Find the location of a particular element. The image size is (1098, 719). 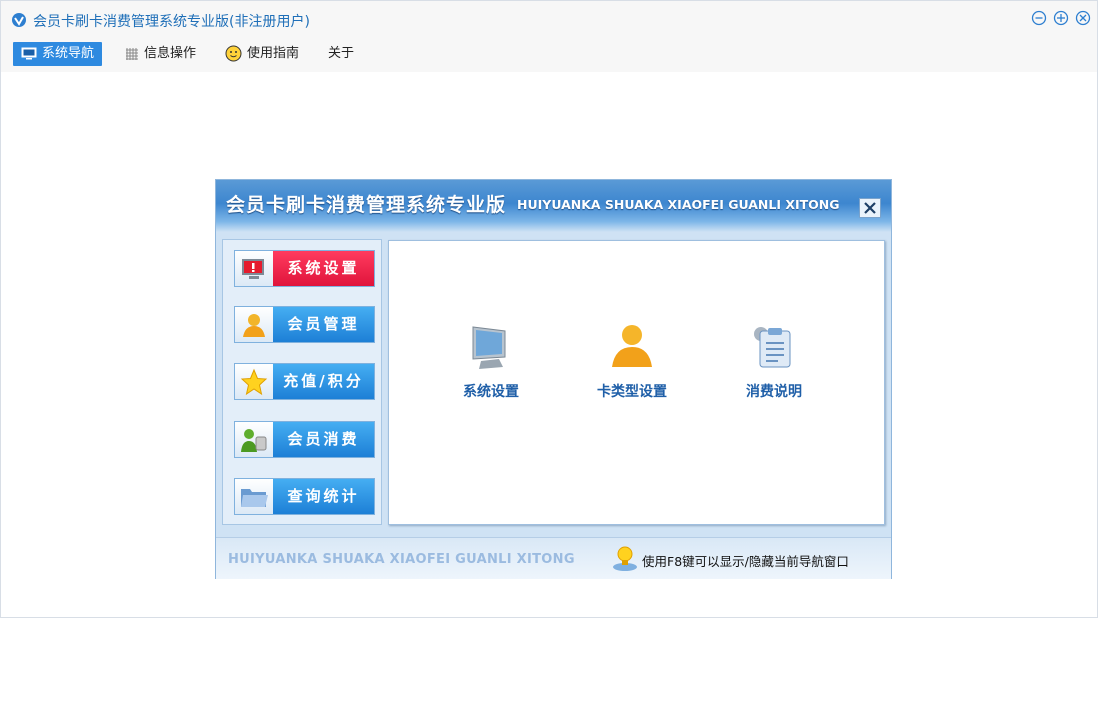

nav-label: 会员管理 is located at coordinates (323, 324).